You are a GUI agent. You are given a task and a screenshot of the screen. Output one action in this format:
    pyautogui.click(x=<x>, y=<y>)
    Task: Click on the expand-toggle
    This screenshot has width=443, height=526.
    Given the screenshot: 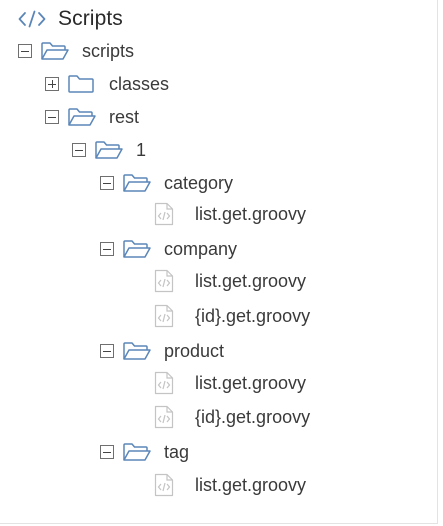 What is the action you would take?
    pyautogui.click(x=52, y=84)
    